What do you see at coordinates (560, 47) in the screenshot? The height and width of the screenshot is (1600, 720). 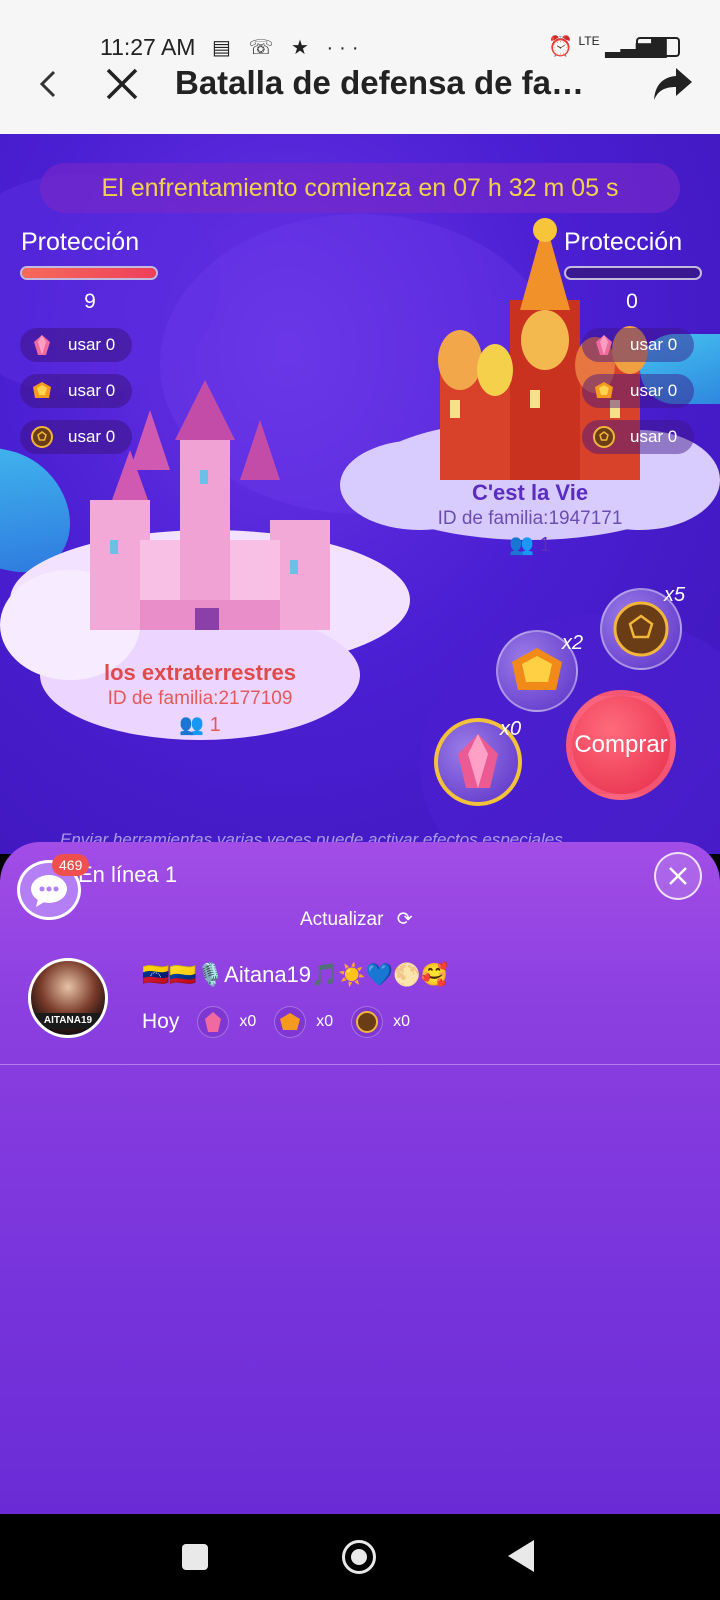 I see `alarm-icon: ⏰` at bounding box center [560, 47].